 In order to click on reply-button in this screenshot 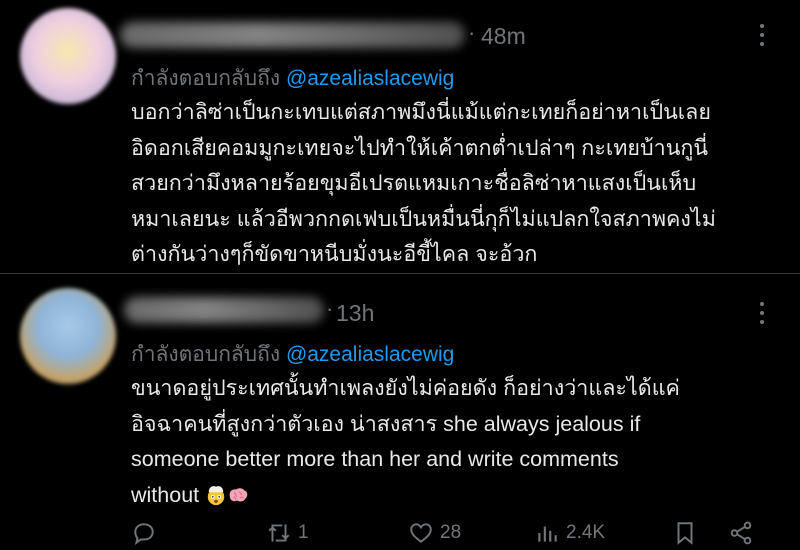, I will do `click(144, 533)`.